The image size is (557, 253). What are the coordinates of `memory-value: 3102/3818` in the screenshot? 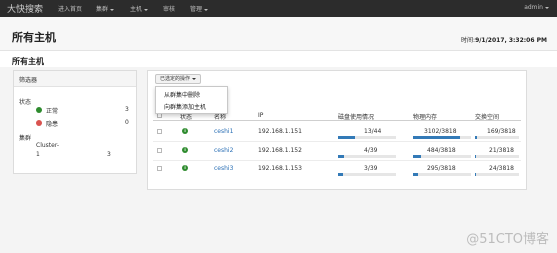 It's located at (440, 131).